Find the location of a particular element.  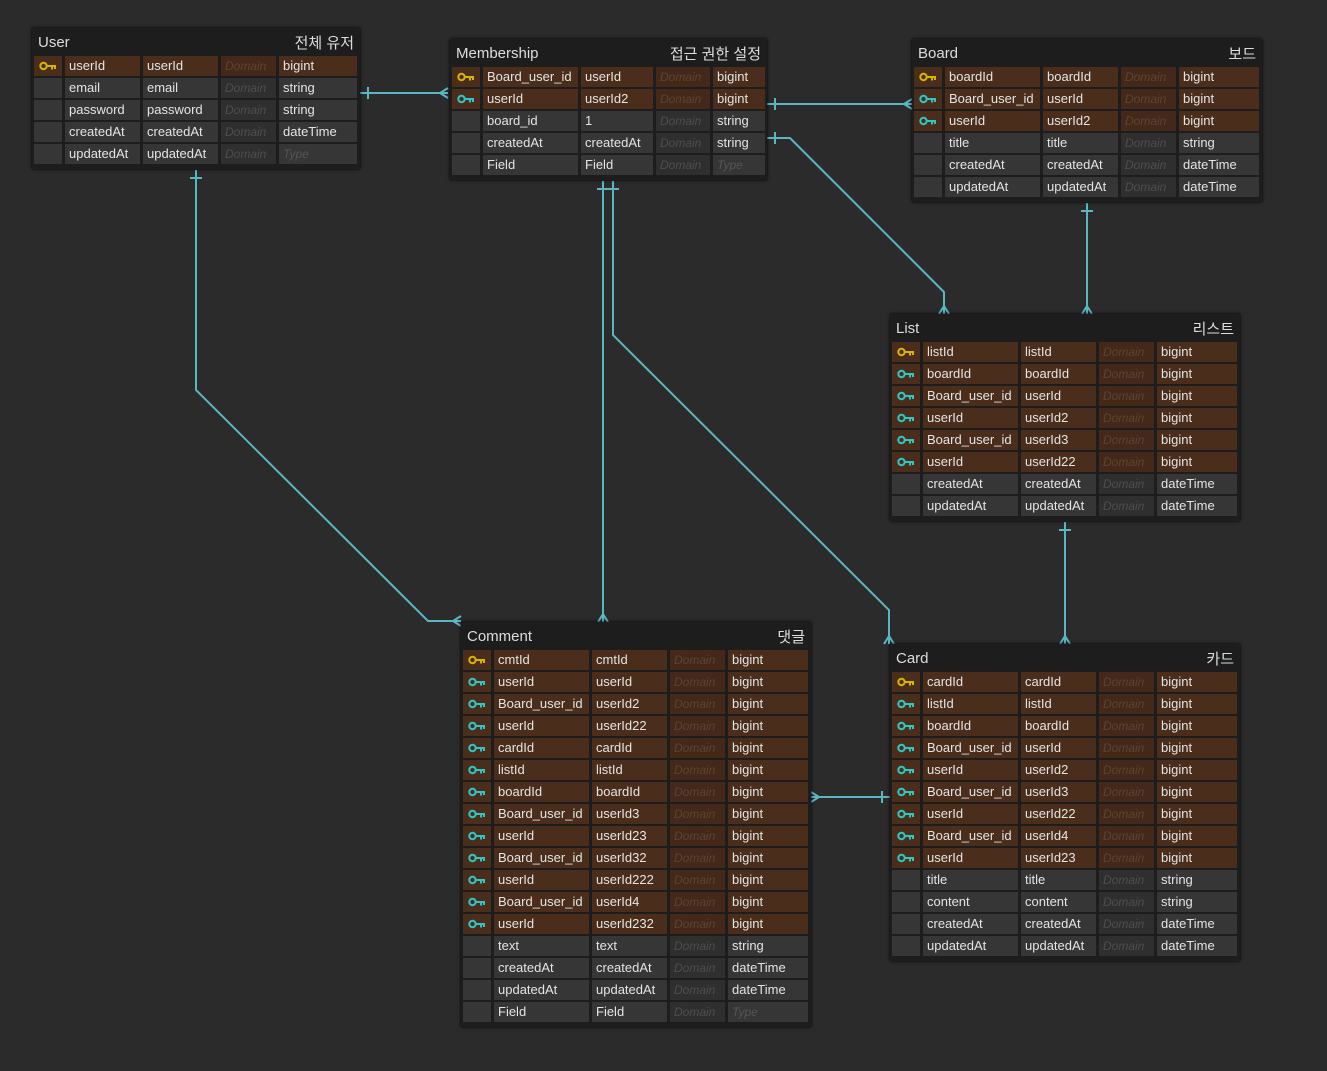

physical-name: title is located at coordinates (992, 143).